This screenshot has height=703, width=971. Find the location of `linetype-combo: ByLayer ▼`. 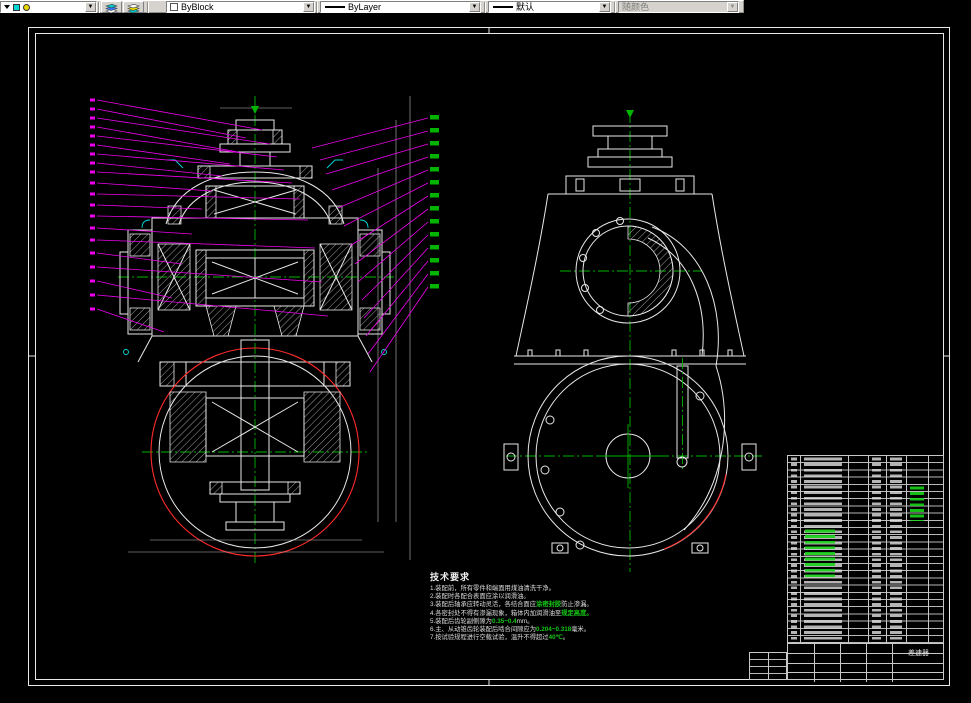

linetype-combo: ByLayer ▼ is located at coordinates (400, 7).